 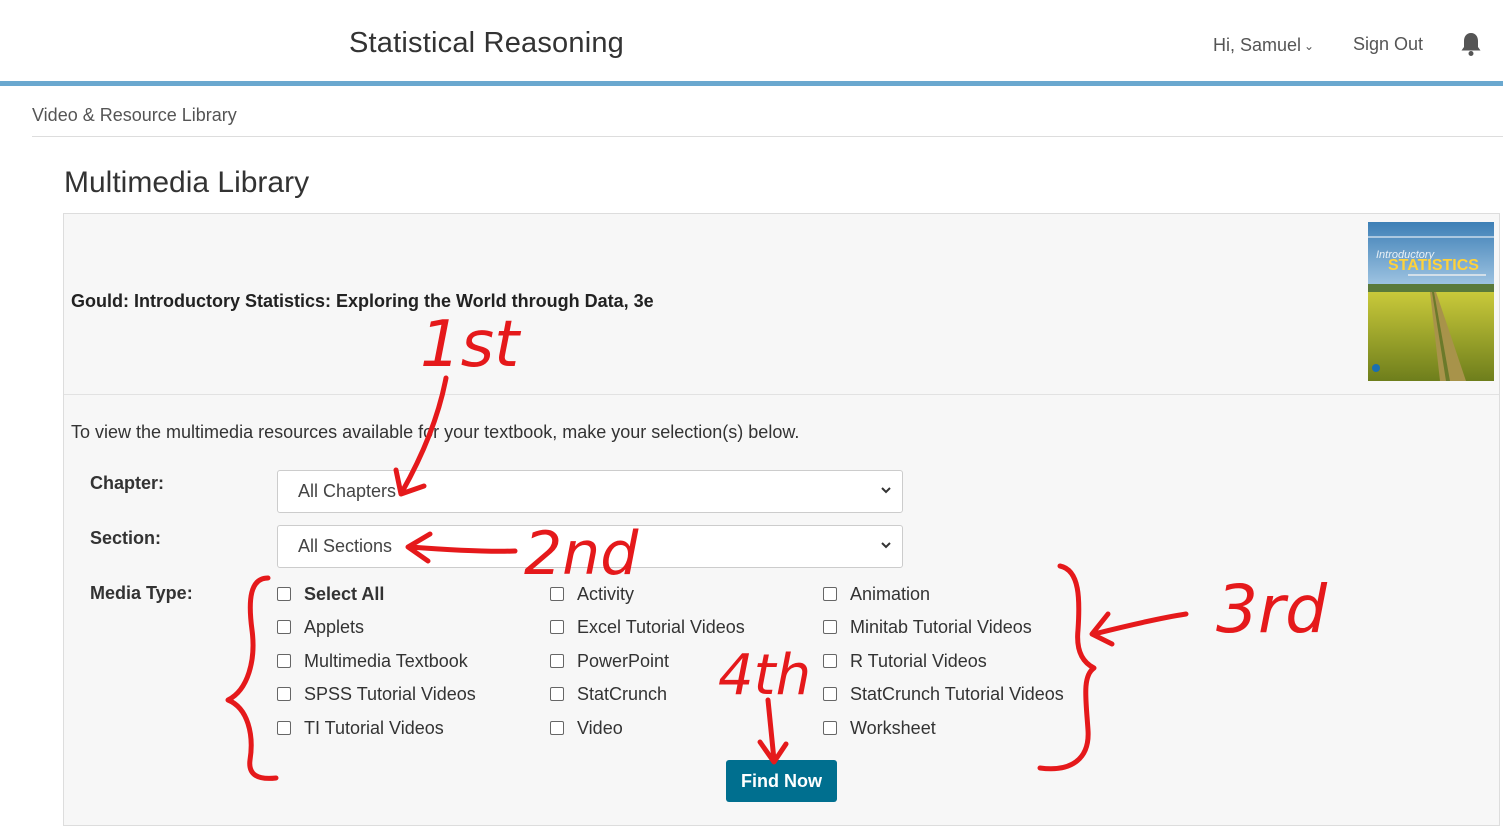 I want to click on media-type-checkbox: StatCrunch Tutorial Videos, so click(x=943, y=694).